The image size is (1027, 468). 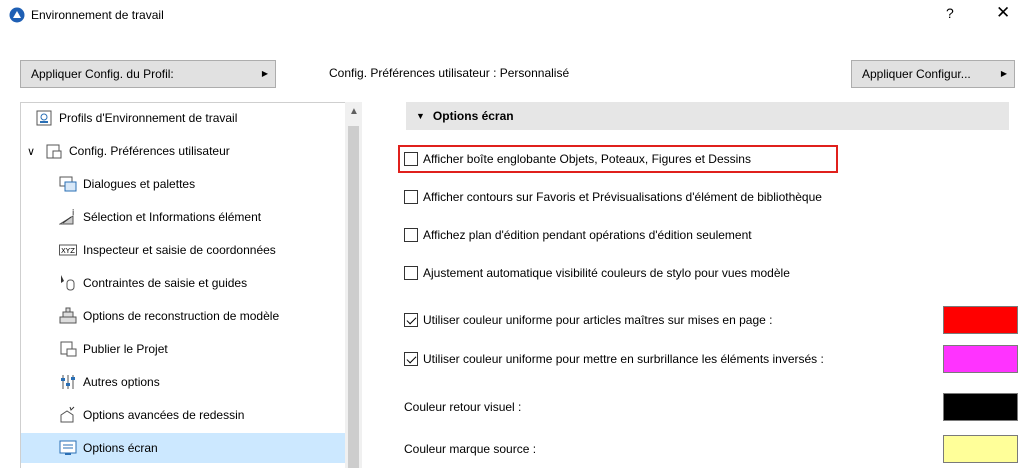 What do you see at coordinates (68, 448) in the screenshot?
I see `screen-icon` at bounding box center [68, 448].